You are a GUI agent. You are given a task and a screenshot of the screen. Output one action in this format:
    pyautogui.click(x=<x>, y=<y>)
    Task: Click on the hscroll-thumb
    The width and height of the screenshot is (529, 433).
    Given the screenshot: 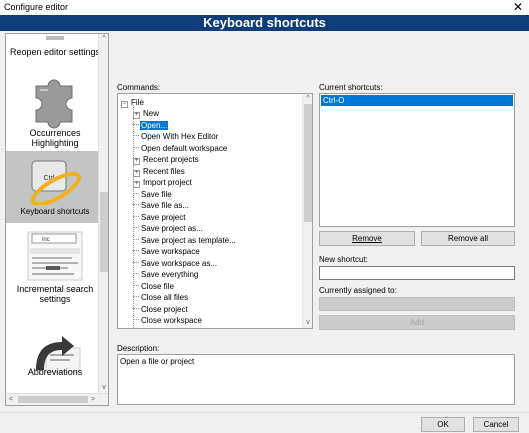 What is the action you would take?
    pyautogui.click(x=53, y=399)
    